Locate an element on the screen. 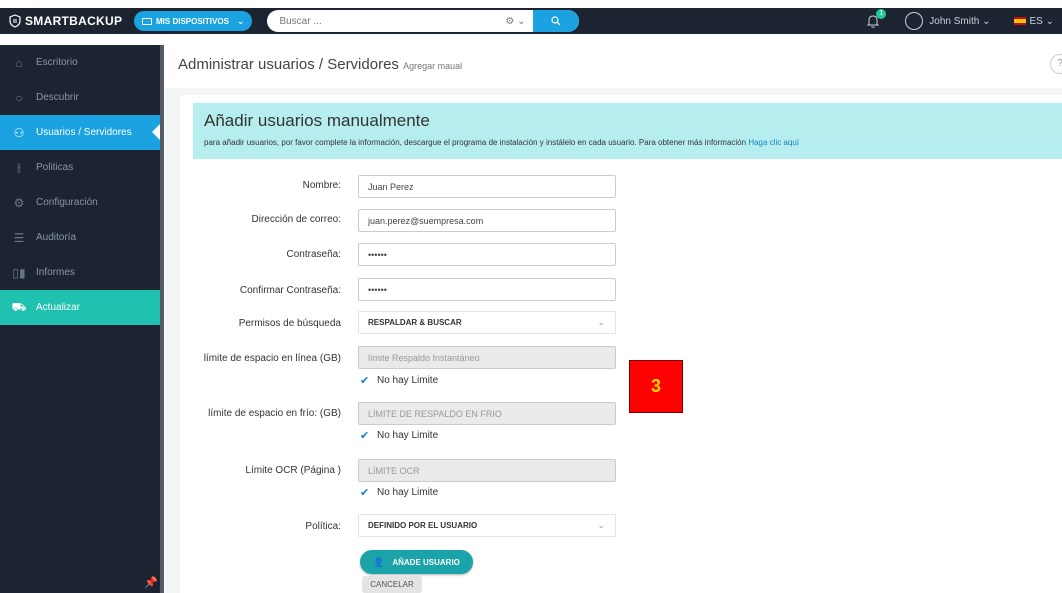 This screenshot has width=1062, height=593. sidebar-item-informes: ▯▮ Informes is located at coordinates (80, 272).